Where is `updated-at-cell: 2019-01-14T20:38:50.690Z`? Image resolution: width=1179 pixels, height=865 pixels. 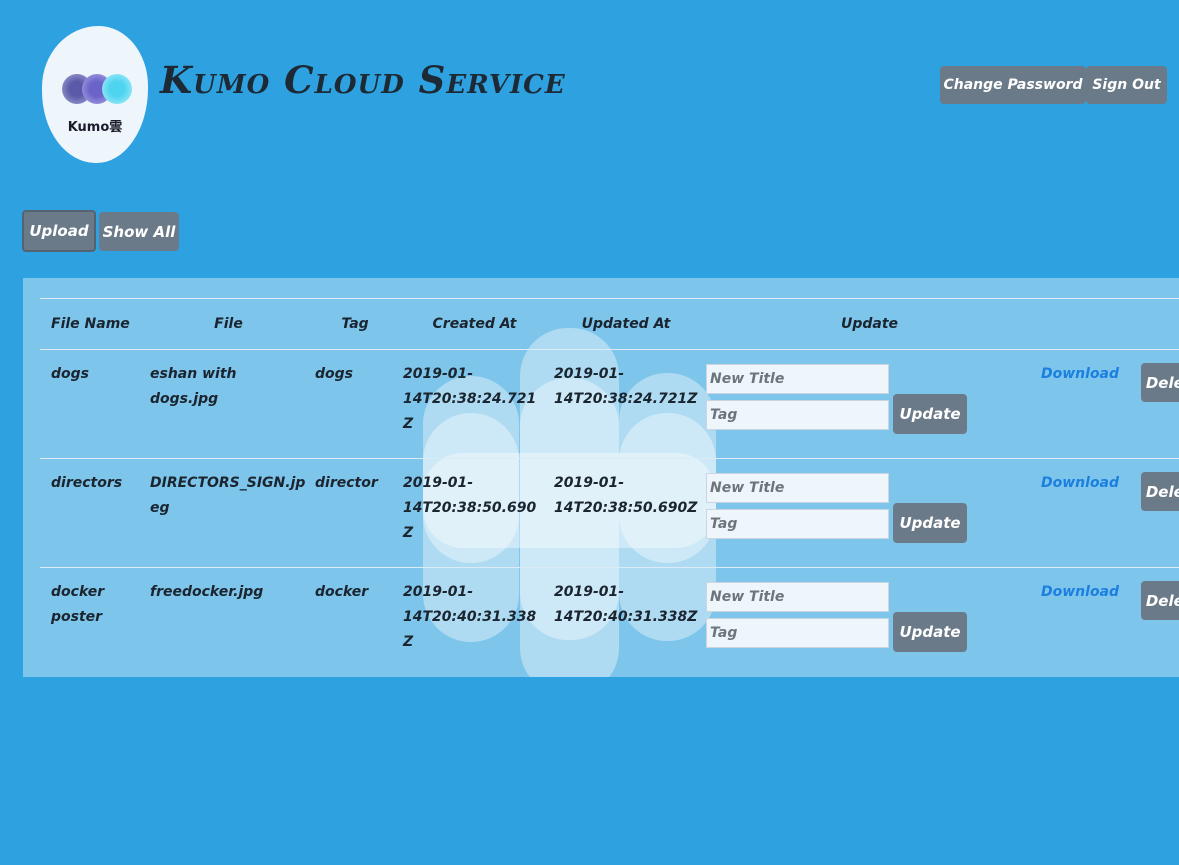
updated-at-cell: 2019-01-14T20:38:50.690Z is located at coordinates (626, 513).